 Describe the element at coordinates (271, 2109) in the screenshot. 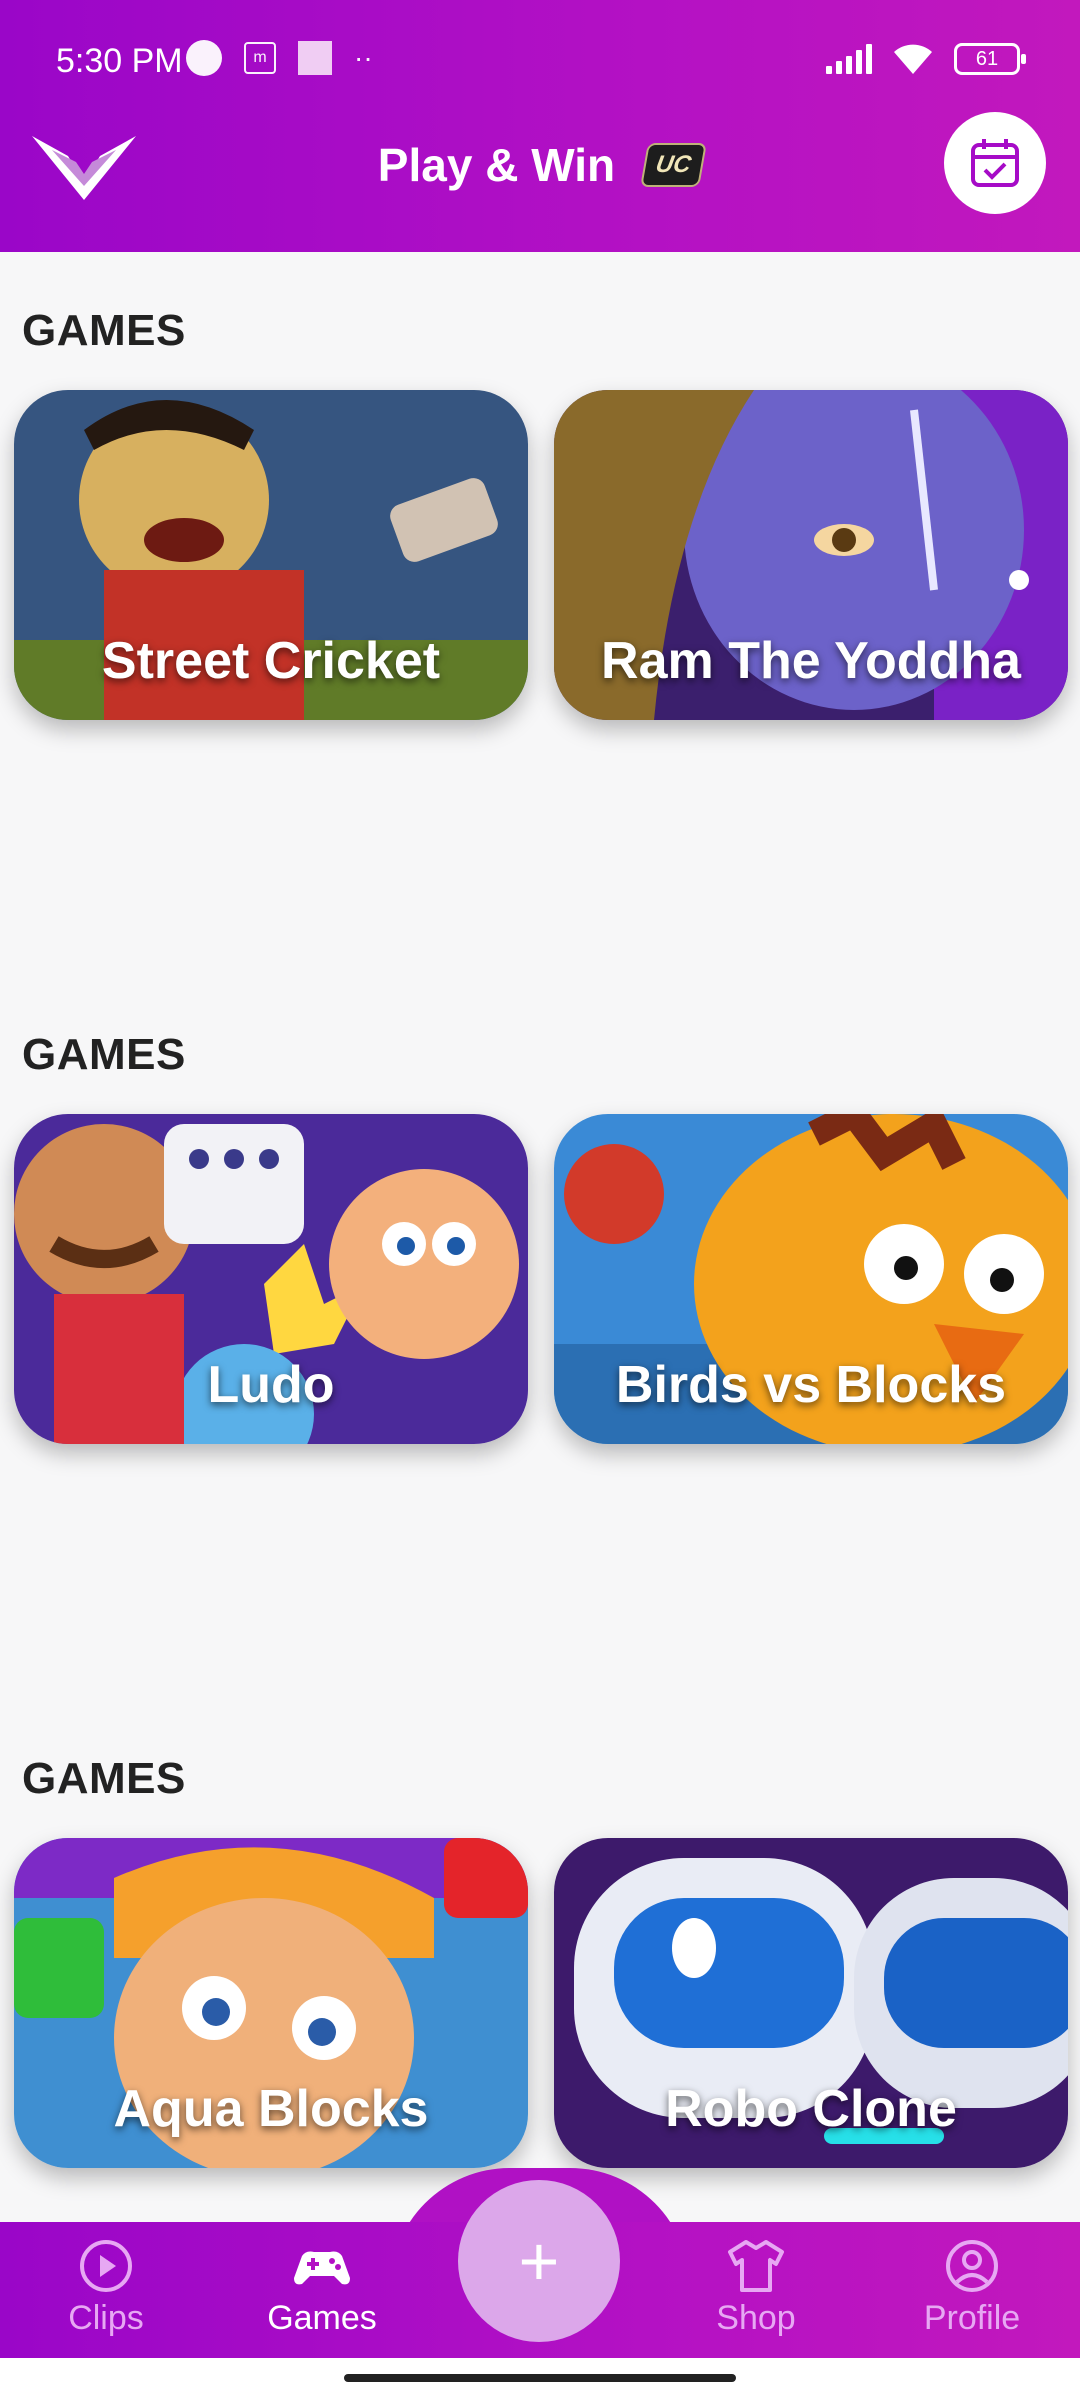

I see `game-title: Aqua Blocks` at that location.